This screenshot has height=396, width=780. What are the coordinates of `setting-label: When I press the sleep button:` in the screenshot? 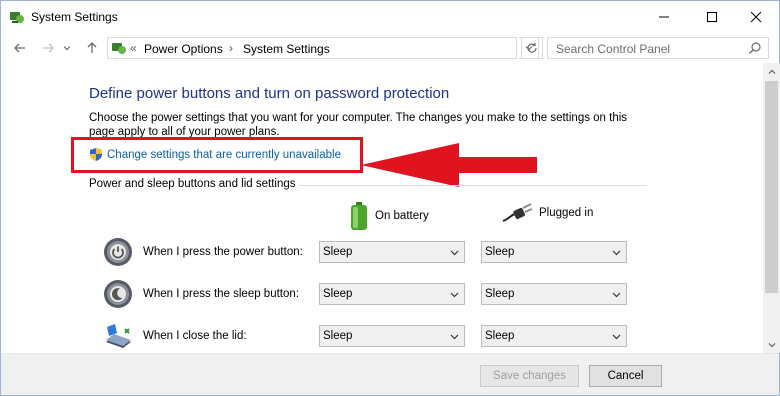 It's located at (221, 294).